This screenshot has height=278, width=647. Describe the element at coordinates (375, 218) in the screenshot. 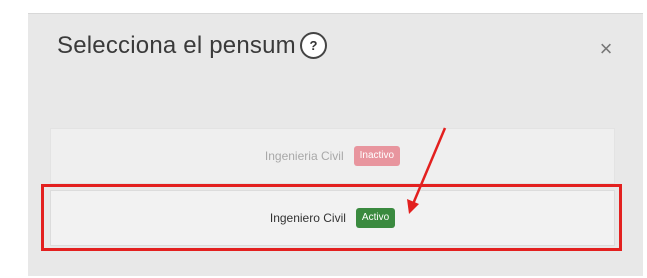

I see `status-badge: Activo` at that location.